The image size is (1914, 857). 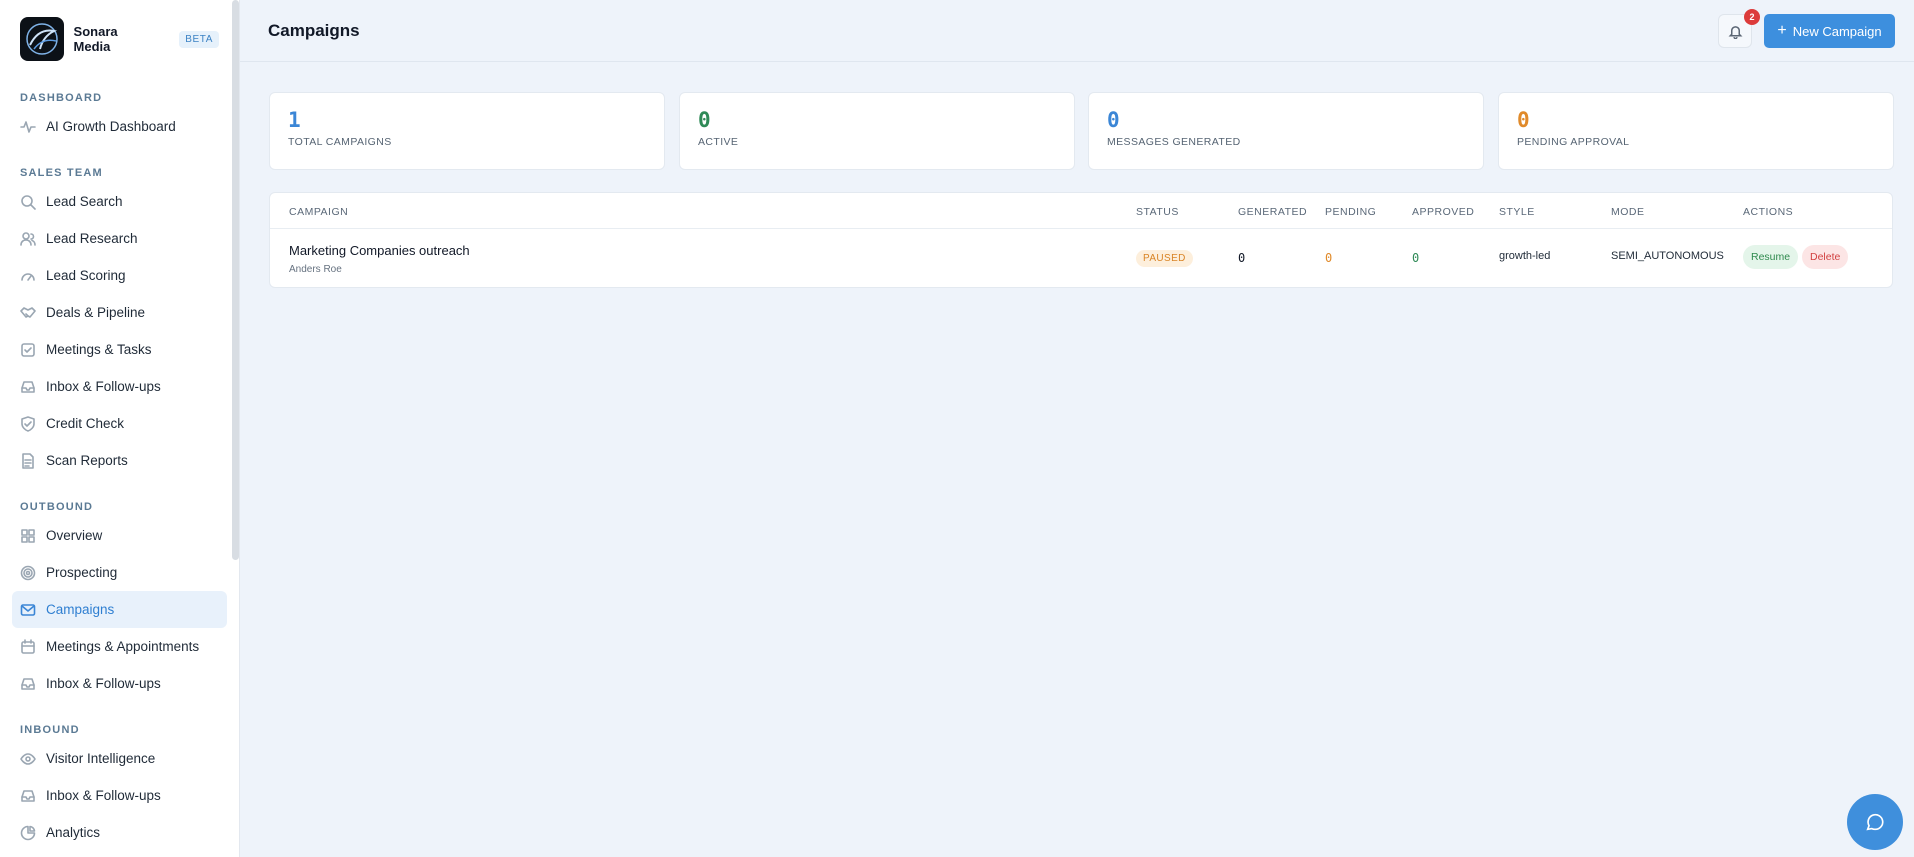 What do you see at coordinates (61, 173) in the screenshot?
I see `section-sales-team: SALES TEAM` at bounding box center [61, 173].